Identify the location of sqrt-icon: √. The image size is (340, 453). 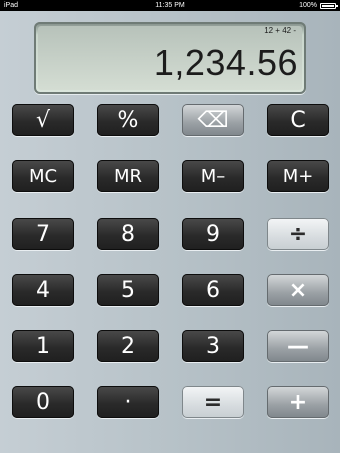
(43, 120).